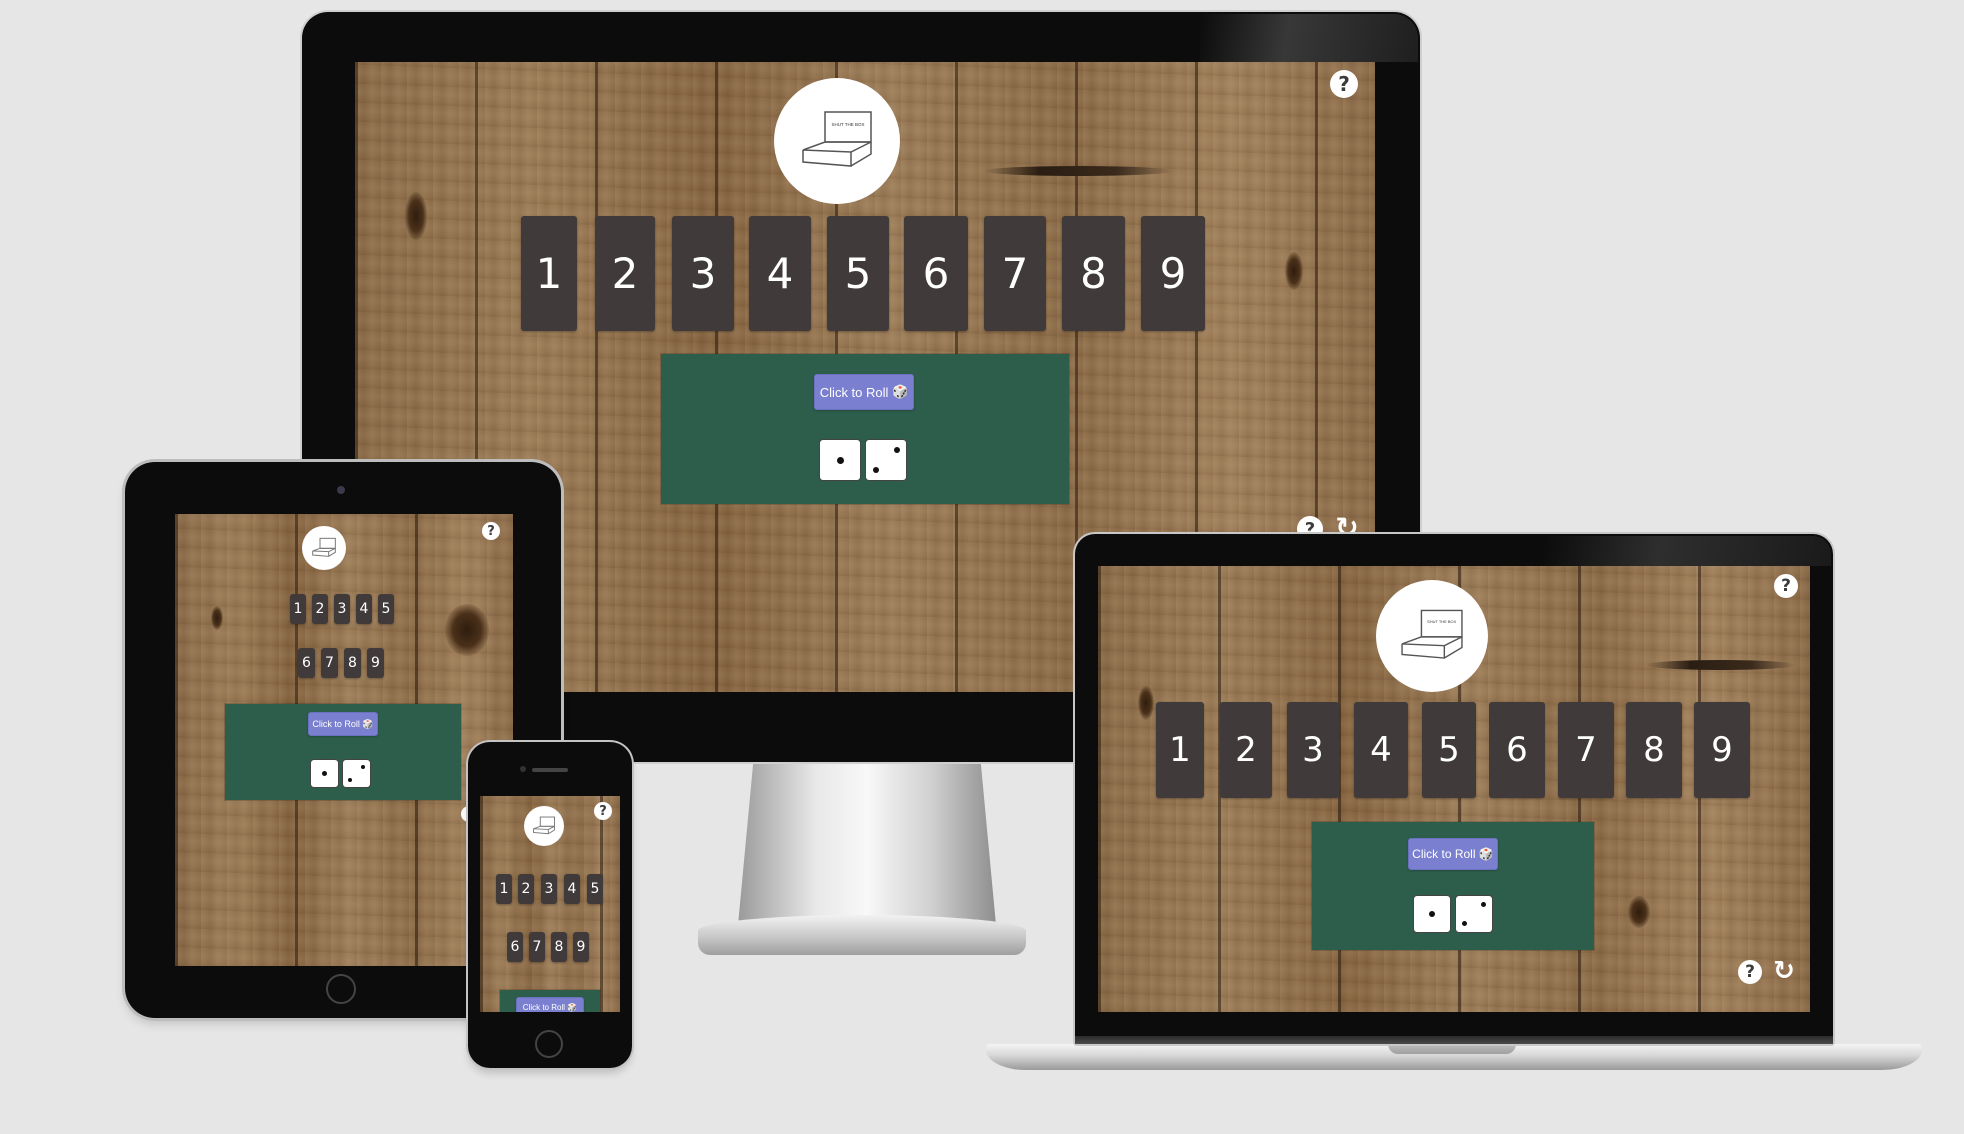  Describe the element at coordinates (1688, 551) in the screenshot. I see `laptop-glare` at that location.